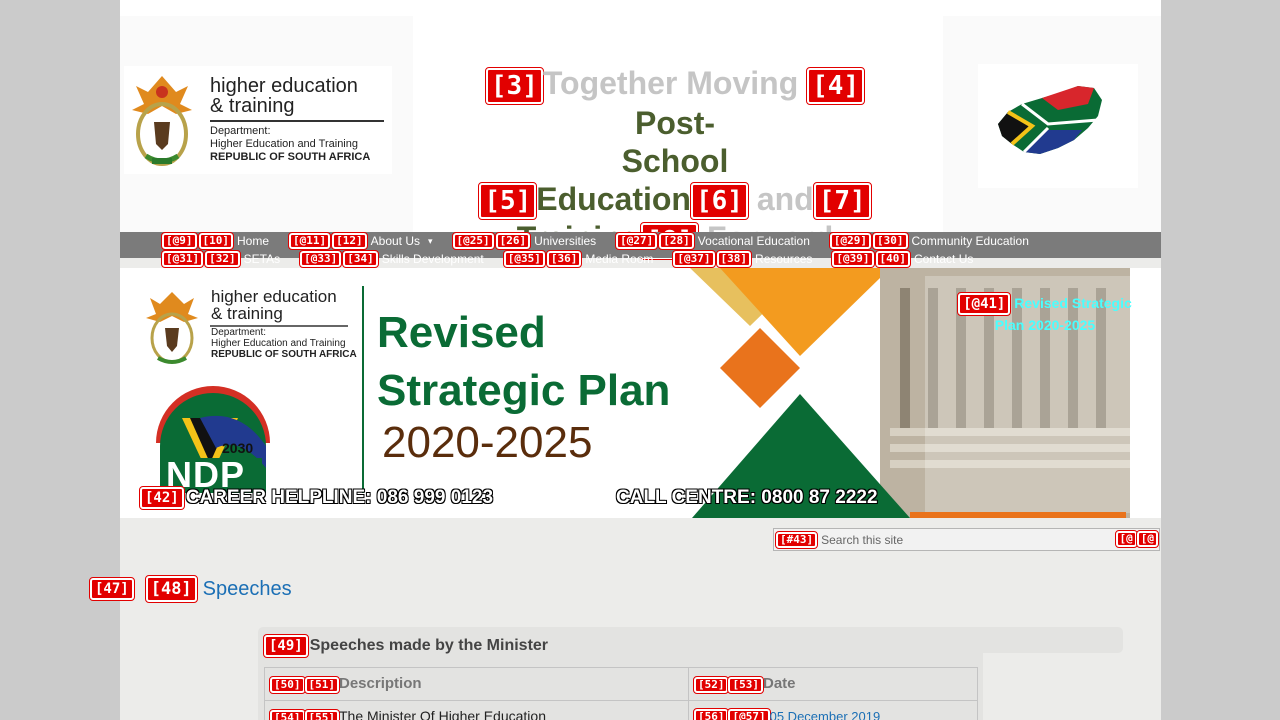 Image resolution: width=1280 pixels, height=720 pixels. Describe the element at coordinates (670, 83) in the screenshot. I see `slogan-together-moving: Together Moving` at that location.